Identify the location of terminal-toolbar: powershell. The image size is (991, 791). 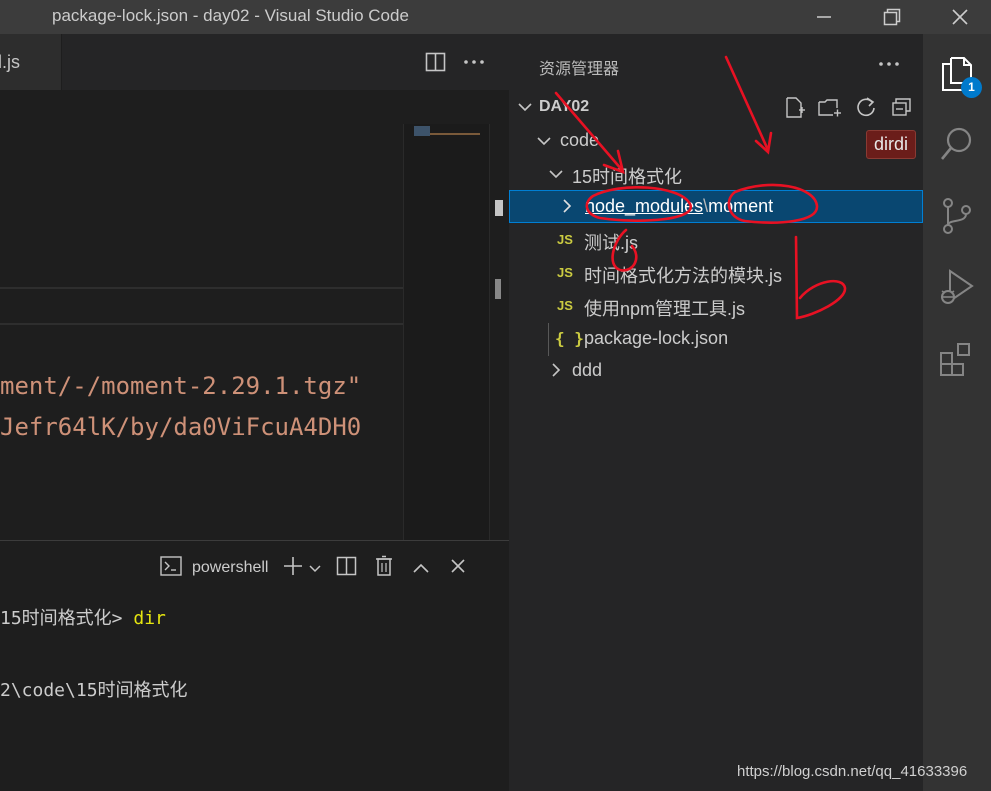
(318, 568).